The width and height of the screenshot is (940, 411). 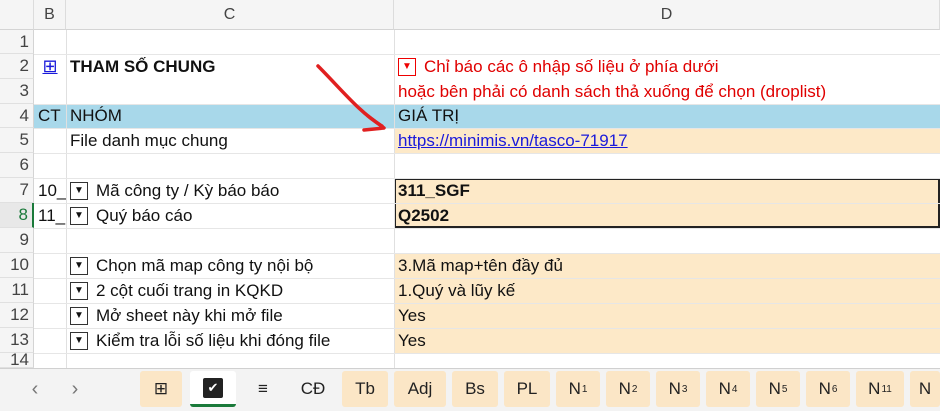 I want to click on row-header-9: 9, so click(x=17, y=240).